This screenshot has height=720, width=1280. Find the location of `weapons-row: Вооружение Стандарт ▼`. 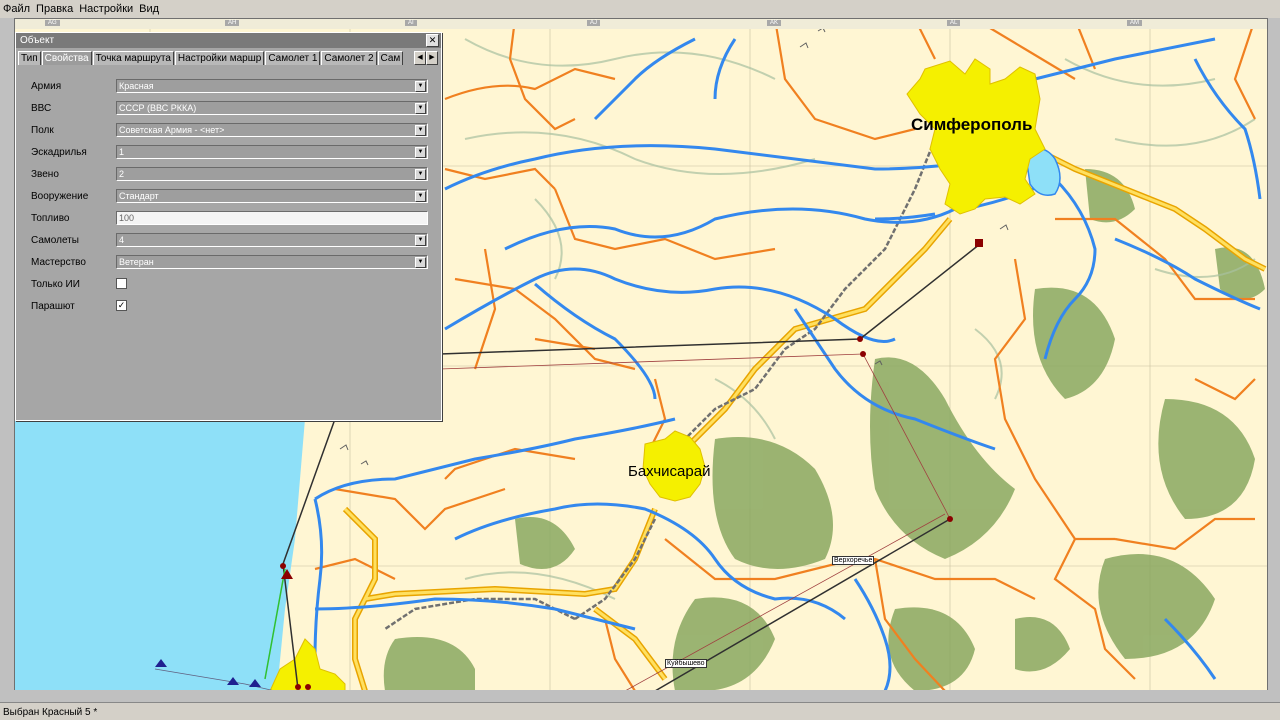

weapons-row: Вооружение Стандарт ▼ is located at coordinates (228, 197).